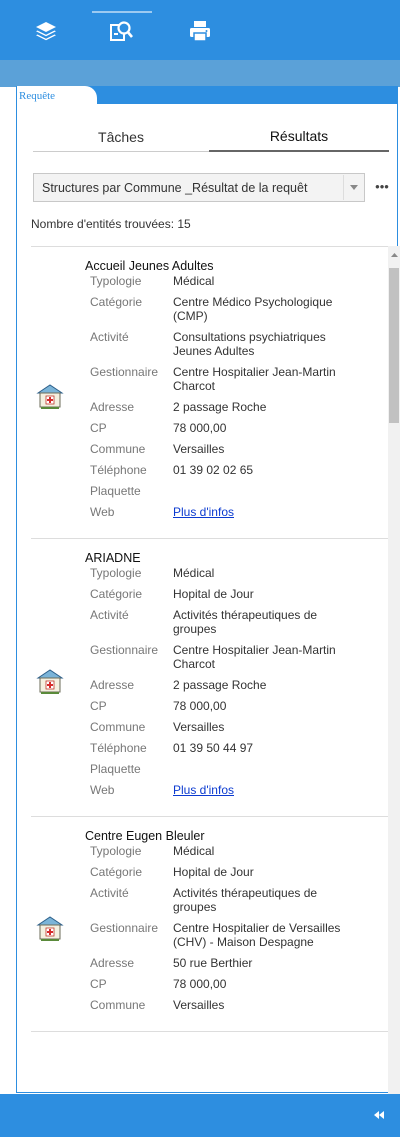 The height and width of the screenshot is (1137, 400). What do you see at coordinates (213, 470) in the screenshot?
I see `field-value: 01 39 02 02 65` at bounding box center [213, 470].